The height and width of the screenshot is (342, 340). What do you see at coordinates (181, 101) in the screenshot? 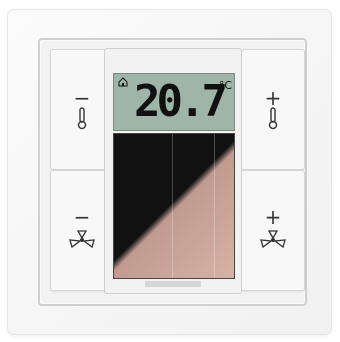
I see `temperature-readout: 20.7` at bounding box center [181, 101].